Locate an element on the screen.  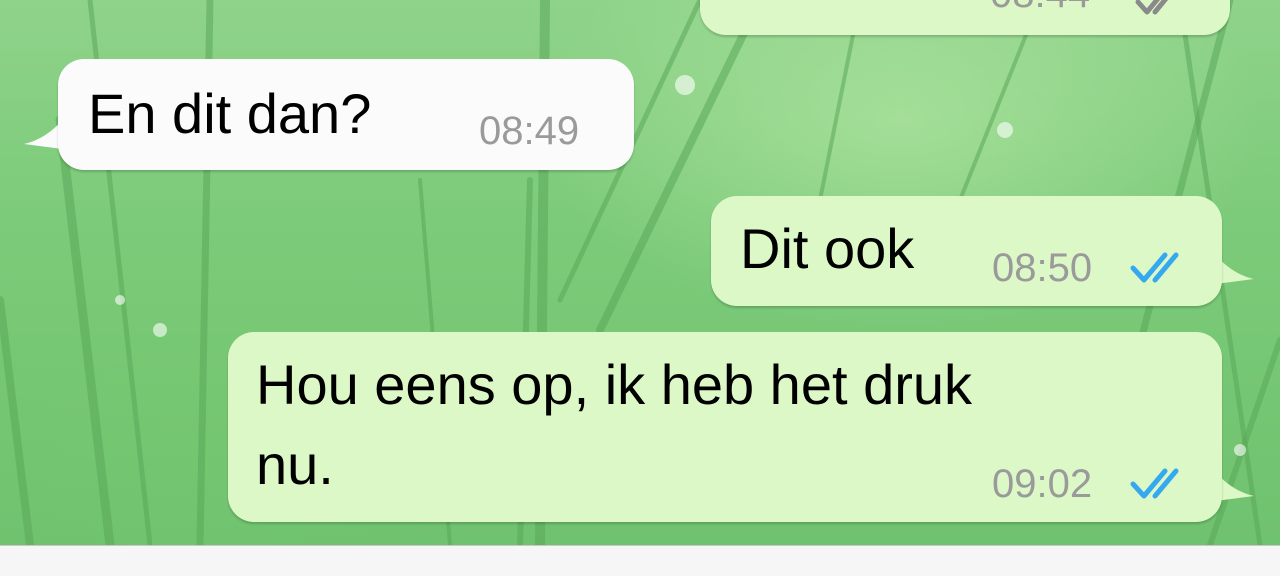
message-bubble-incoming: En dit dan? 08:49 is located at coordinates (346, 114).